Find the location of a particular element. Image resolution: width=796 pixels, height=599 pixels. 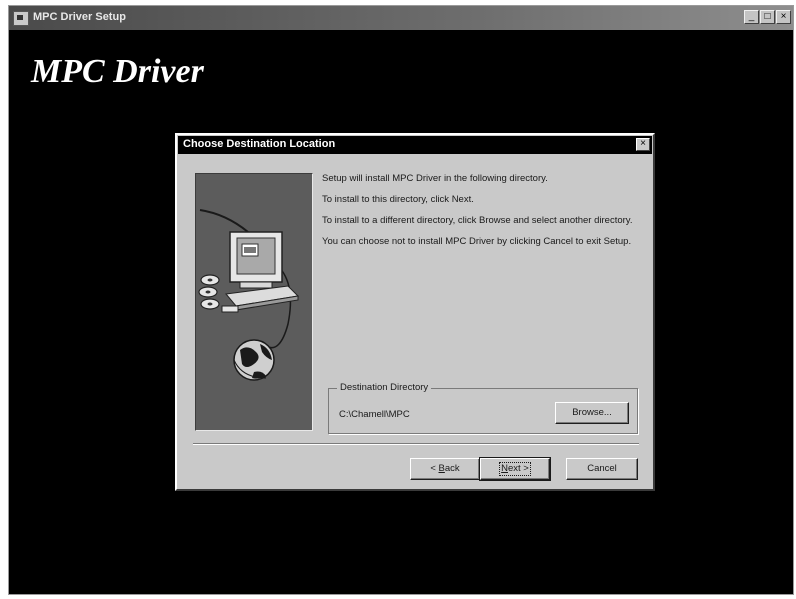

dialog-titlebar: Choose Destination Location × is located at coordinates (415, 145).